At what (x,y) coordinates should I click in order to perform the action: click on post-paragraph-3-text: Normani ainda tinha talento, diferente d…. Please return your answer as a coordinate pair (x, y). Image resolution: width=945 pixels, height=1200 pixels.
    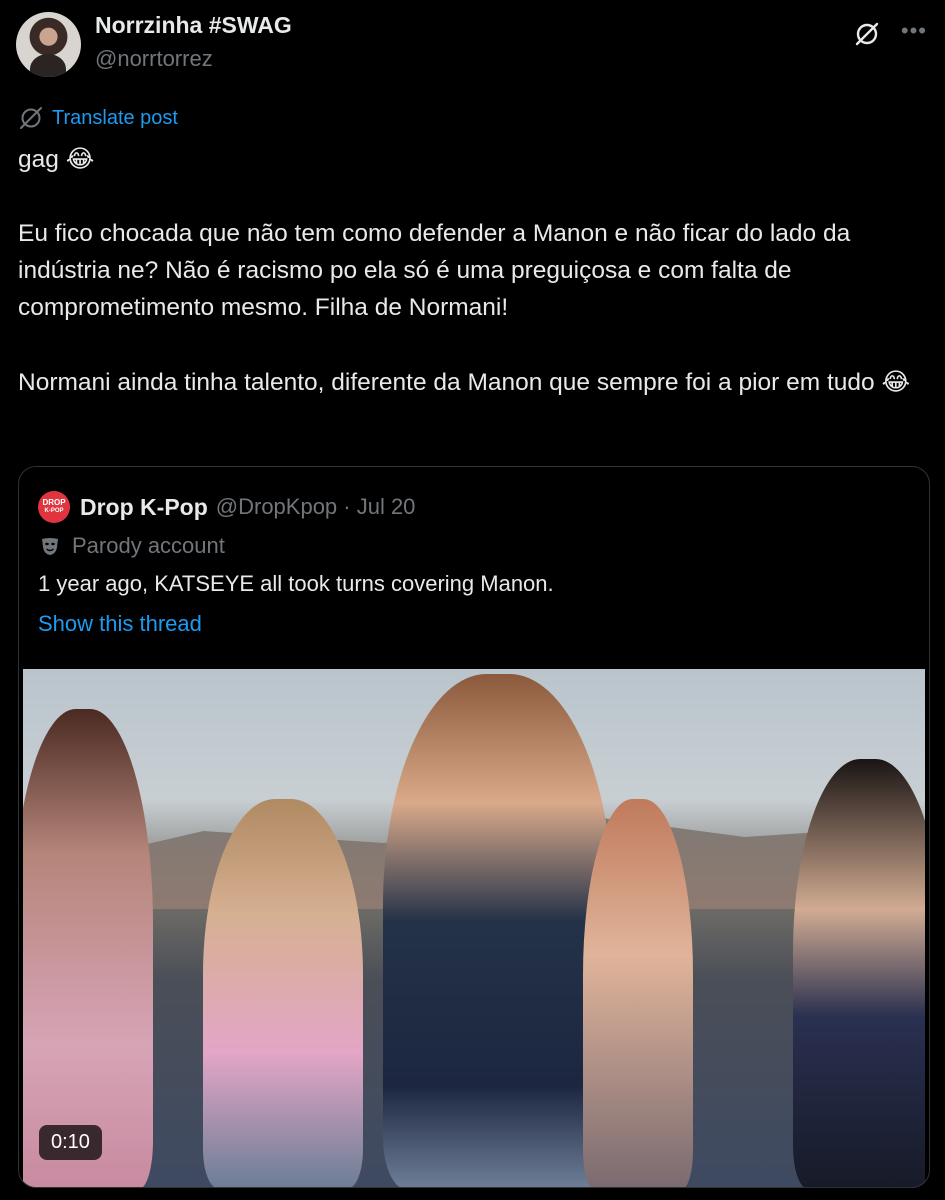
    Looking at the image, I should click on (446, 382).